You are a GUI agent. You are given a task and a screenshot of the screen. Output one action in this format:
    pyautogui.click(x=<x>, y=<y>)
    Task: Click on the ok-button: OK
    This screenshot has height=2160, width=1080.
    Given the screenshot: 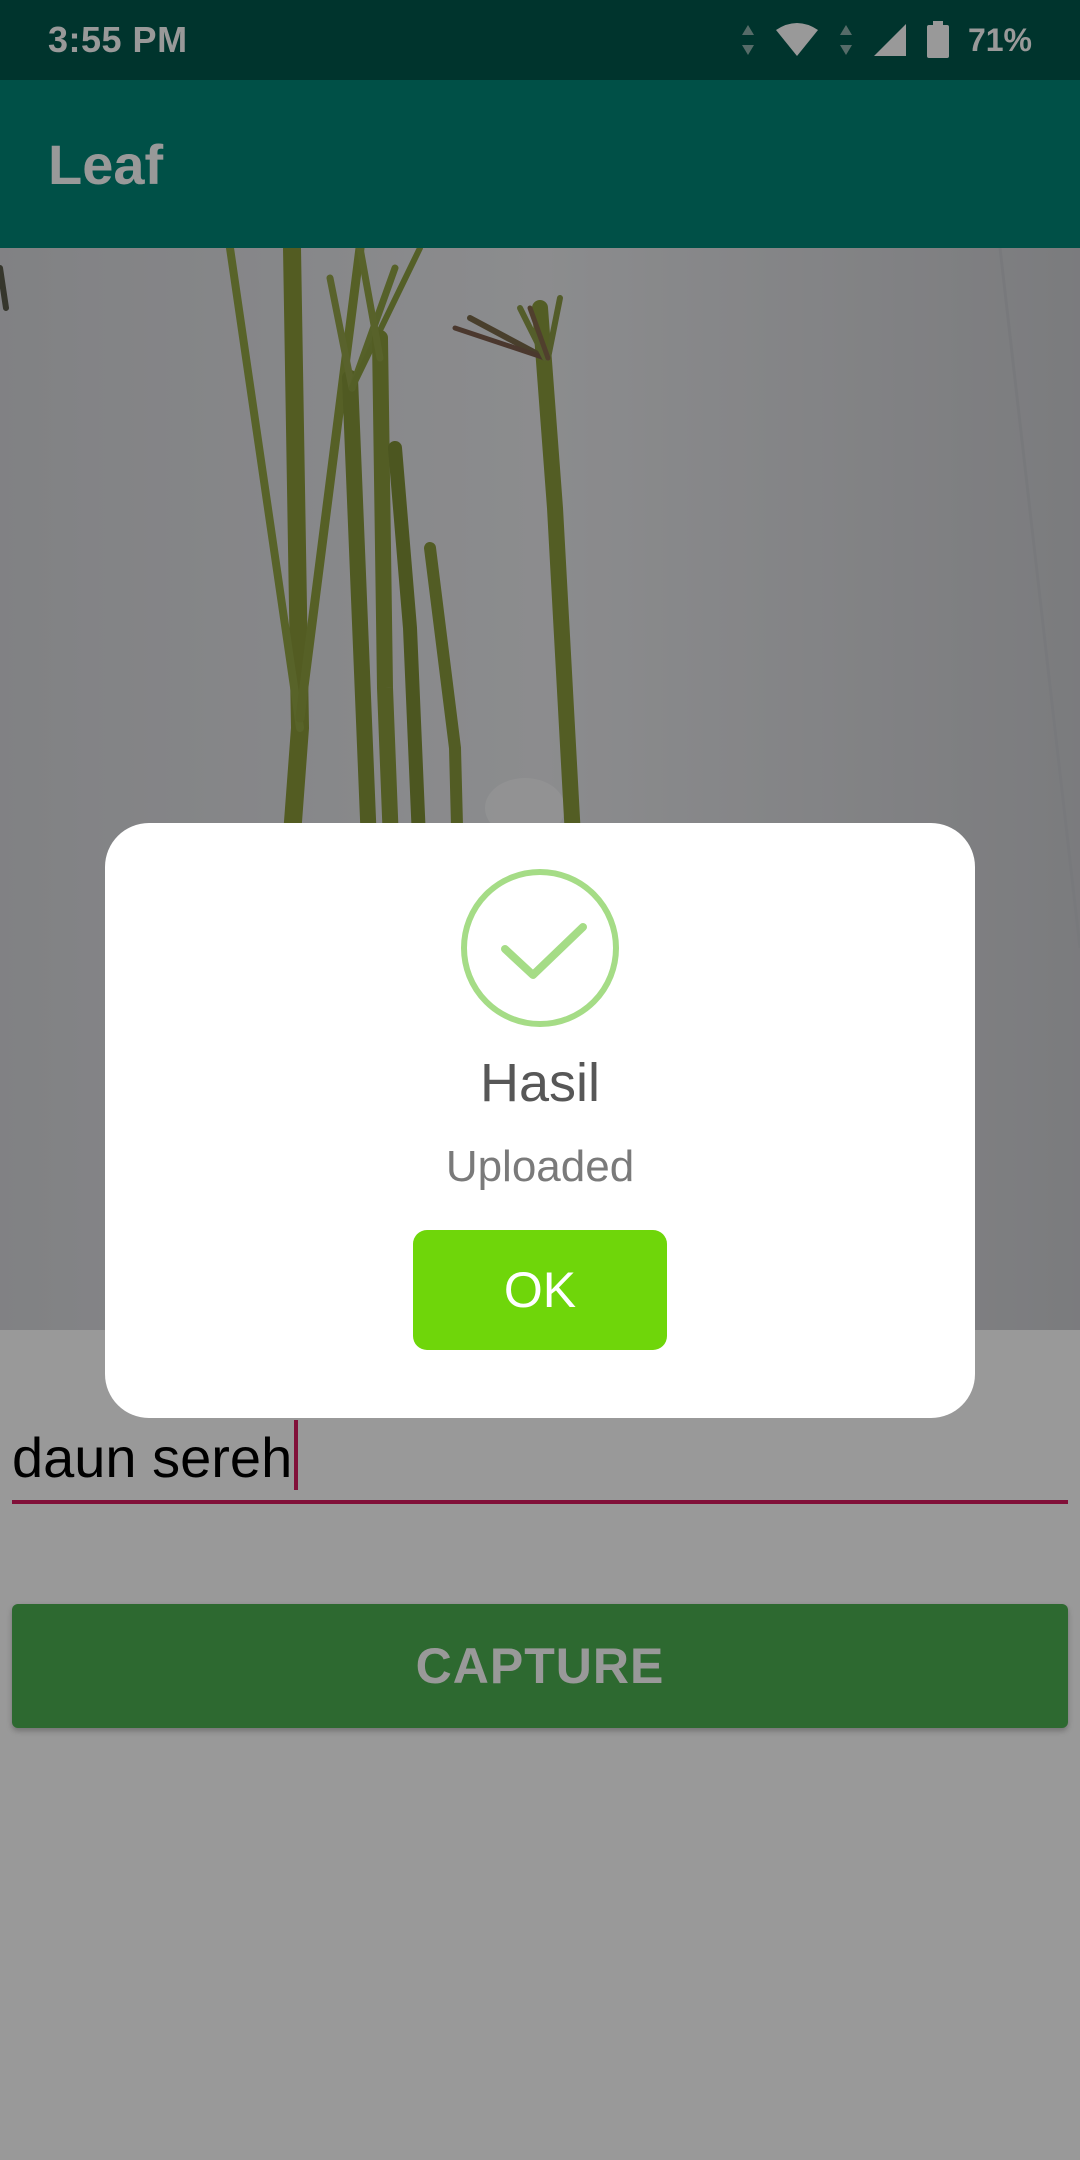 What is the action you would take?
    pyautogui.click(x=540, y=1290)
    